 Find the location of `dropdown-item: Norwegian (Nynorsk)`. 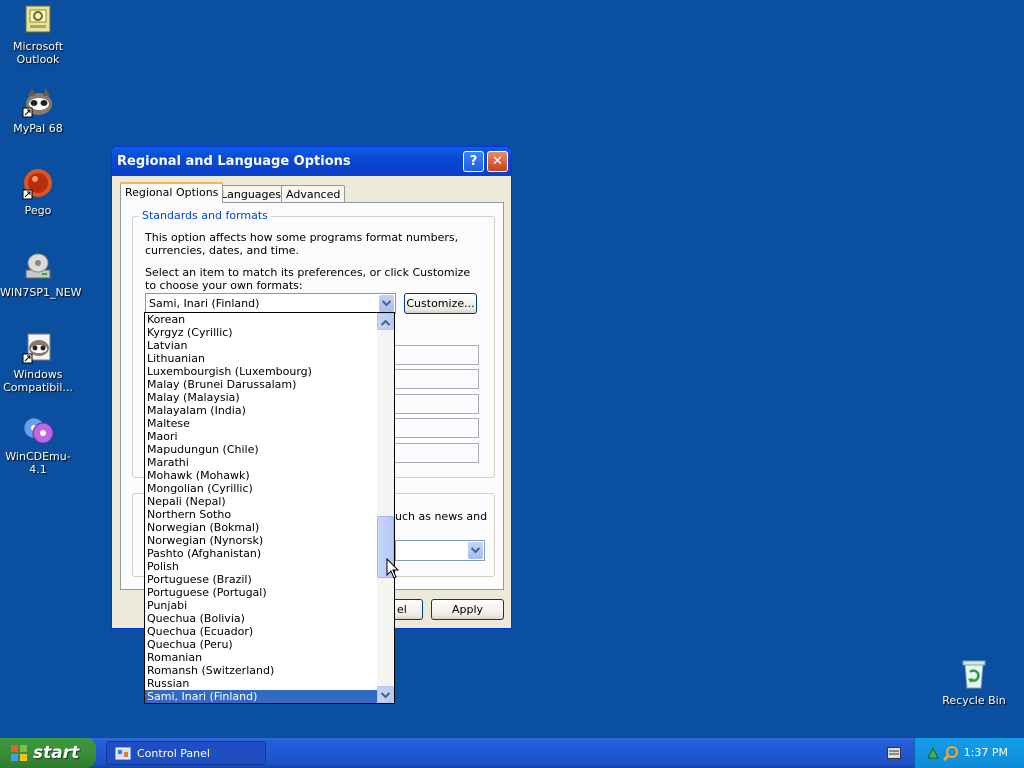

dropdown-item: Norwegian (Nynorsk) is located at coordinates (261, 540).